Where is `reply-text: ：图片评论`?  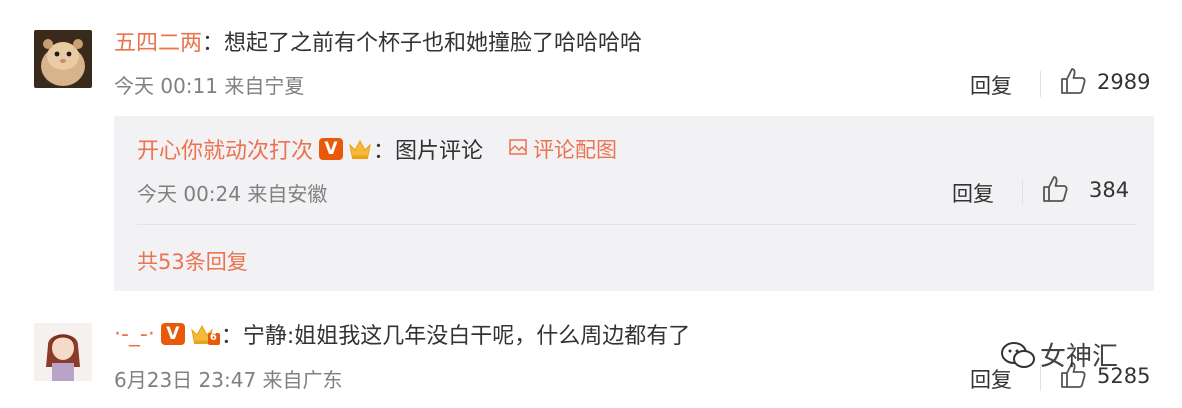
reply-text: ：图片评论 is located at coordinates (428, 151).